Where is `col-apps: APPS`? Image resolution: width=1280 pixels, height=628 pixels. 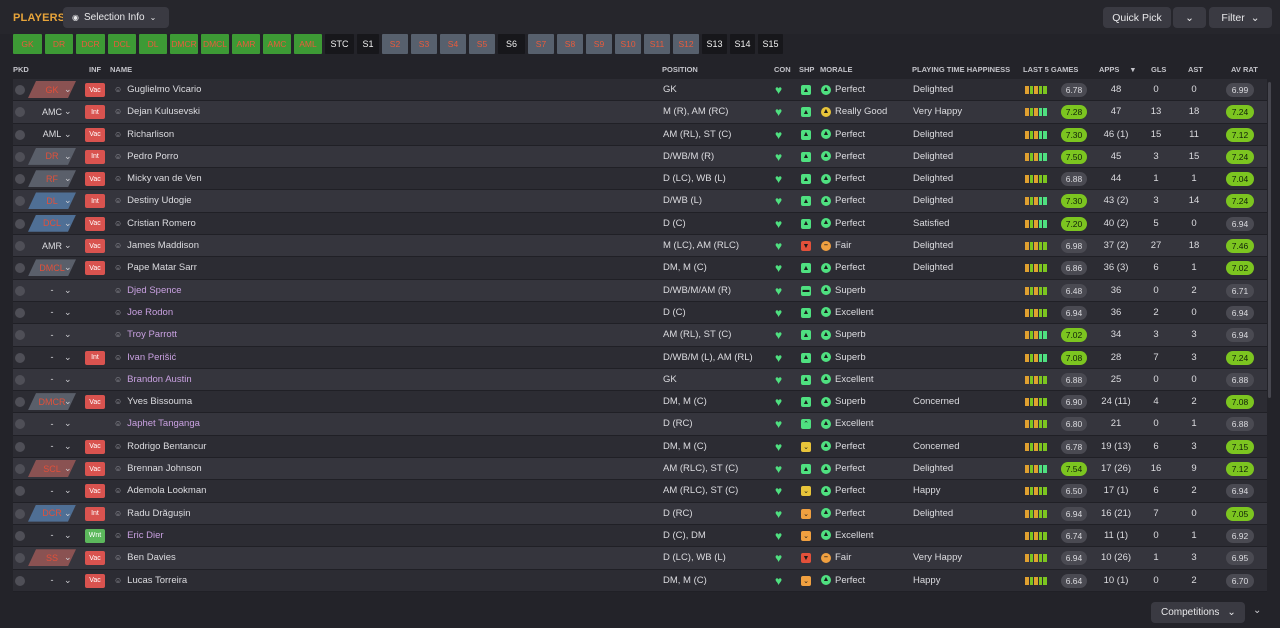 col-apps: APPS is located at coordinates (1109, 69).